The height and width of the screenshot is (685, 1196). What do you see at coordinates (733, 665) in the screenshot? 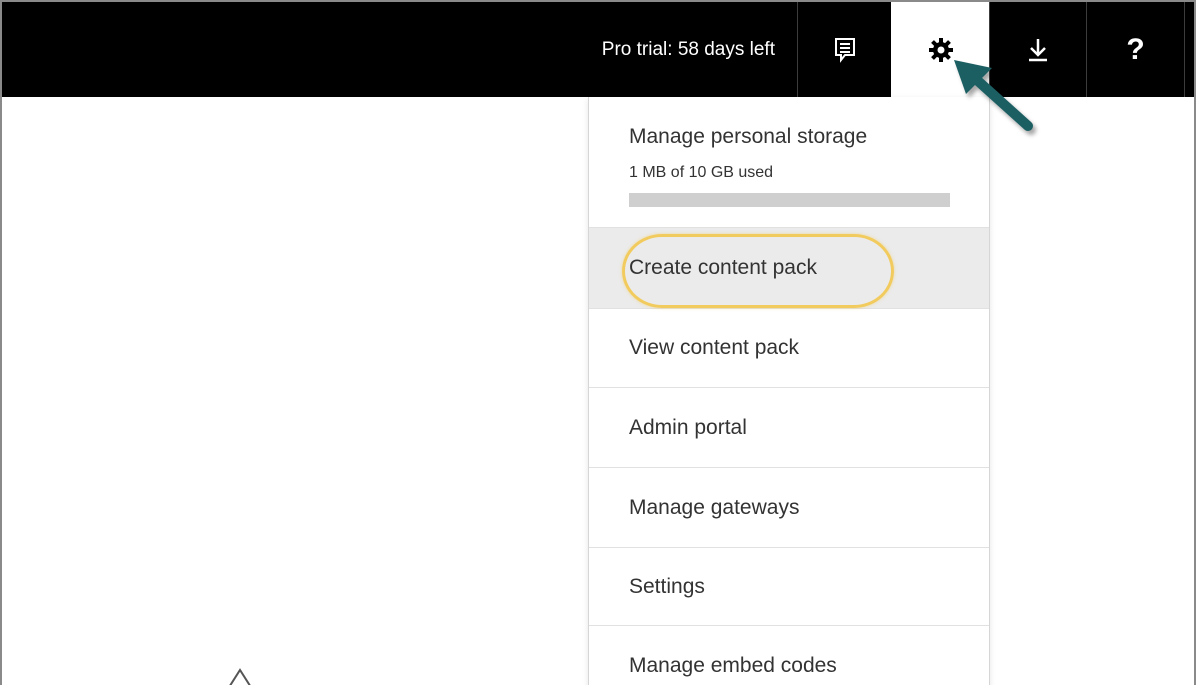
I see `menu-item-label: Manage embed codes` at bounding box center [733, 665].